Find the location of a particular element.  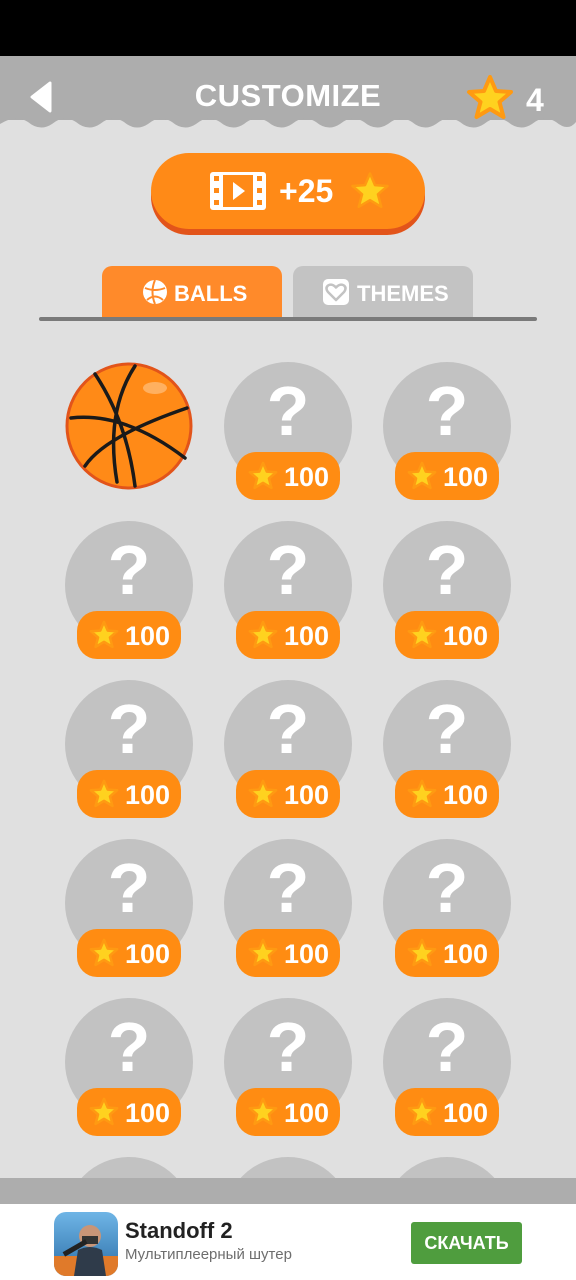

ad-banner: Standoff 2 Мультиплеерный шутер СКАЧАТЬ is located at coordinates (288, 1242).